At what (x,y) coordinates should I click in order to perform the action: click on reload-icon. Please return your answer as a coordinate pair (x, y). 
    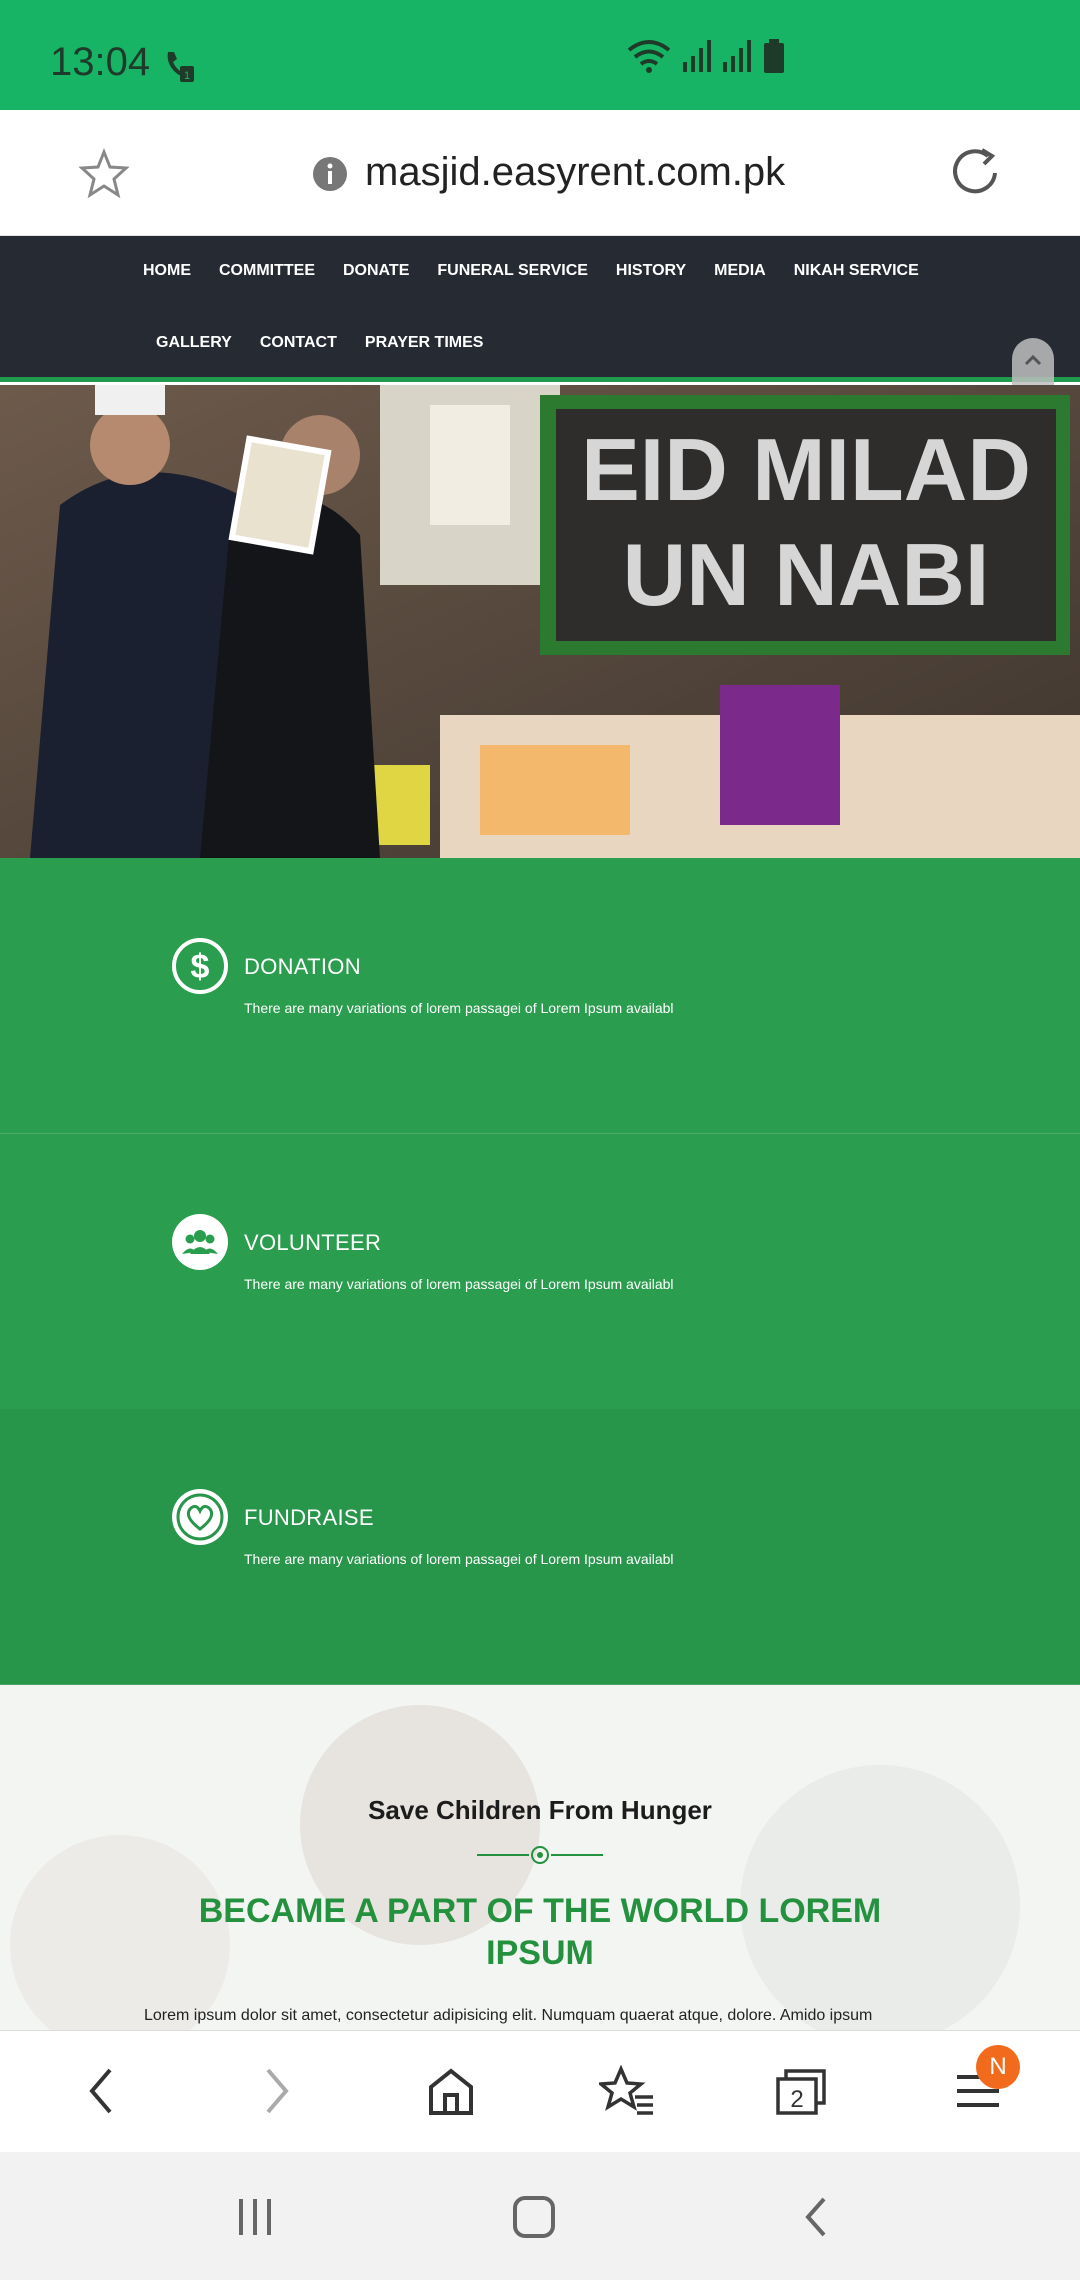
    Looking at the image, I should click on (975, 175).